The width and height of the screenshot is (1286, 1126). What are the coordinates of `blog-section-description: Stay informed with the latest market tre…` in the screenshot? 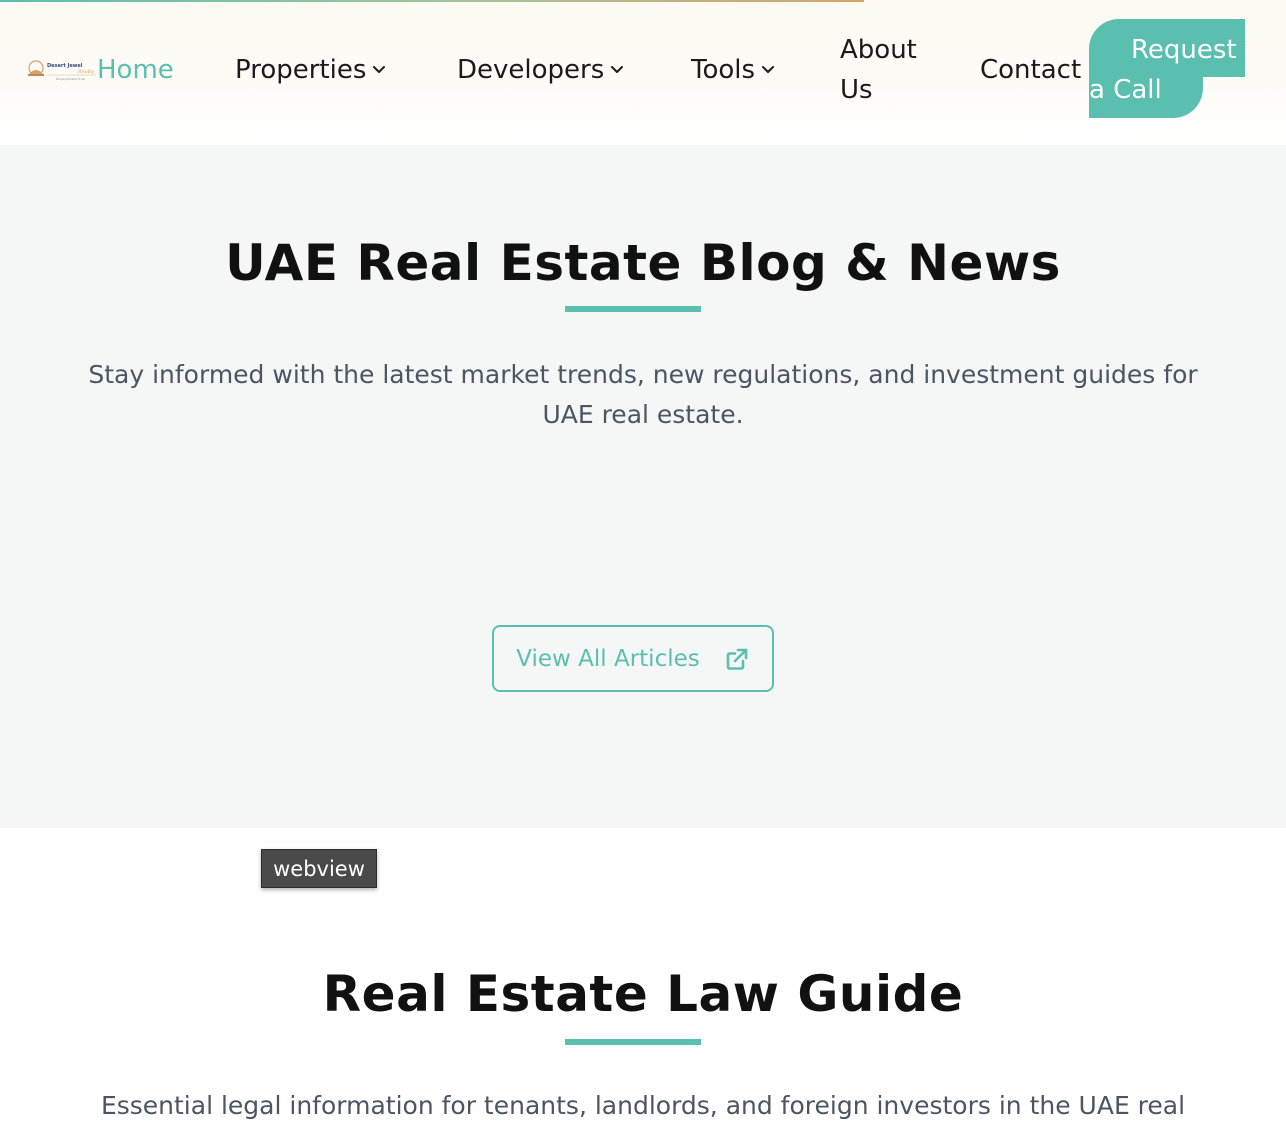 It's located at (643, 394).